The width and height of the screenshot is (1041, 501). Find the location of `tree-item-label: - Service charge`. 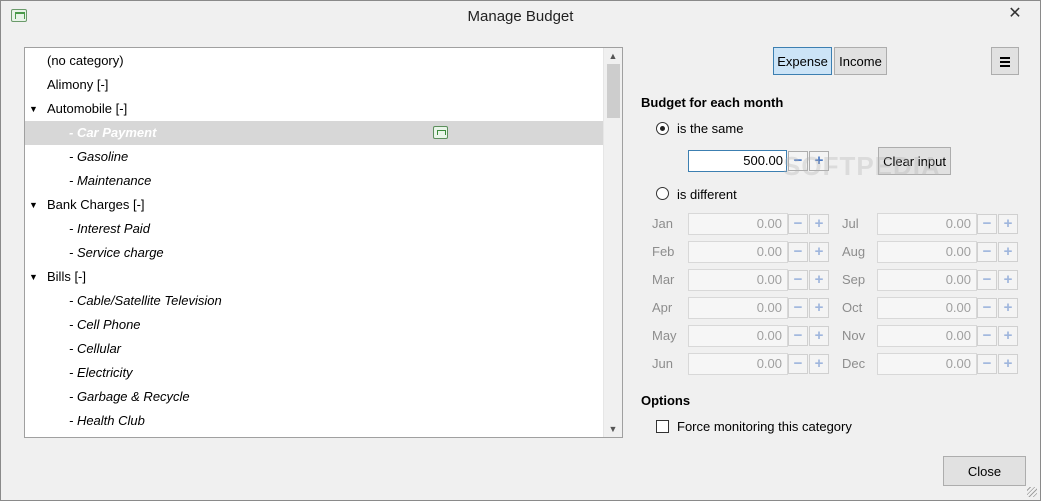

tree-item-label: - Service charge is located at coordinates (116, 252).